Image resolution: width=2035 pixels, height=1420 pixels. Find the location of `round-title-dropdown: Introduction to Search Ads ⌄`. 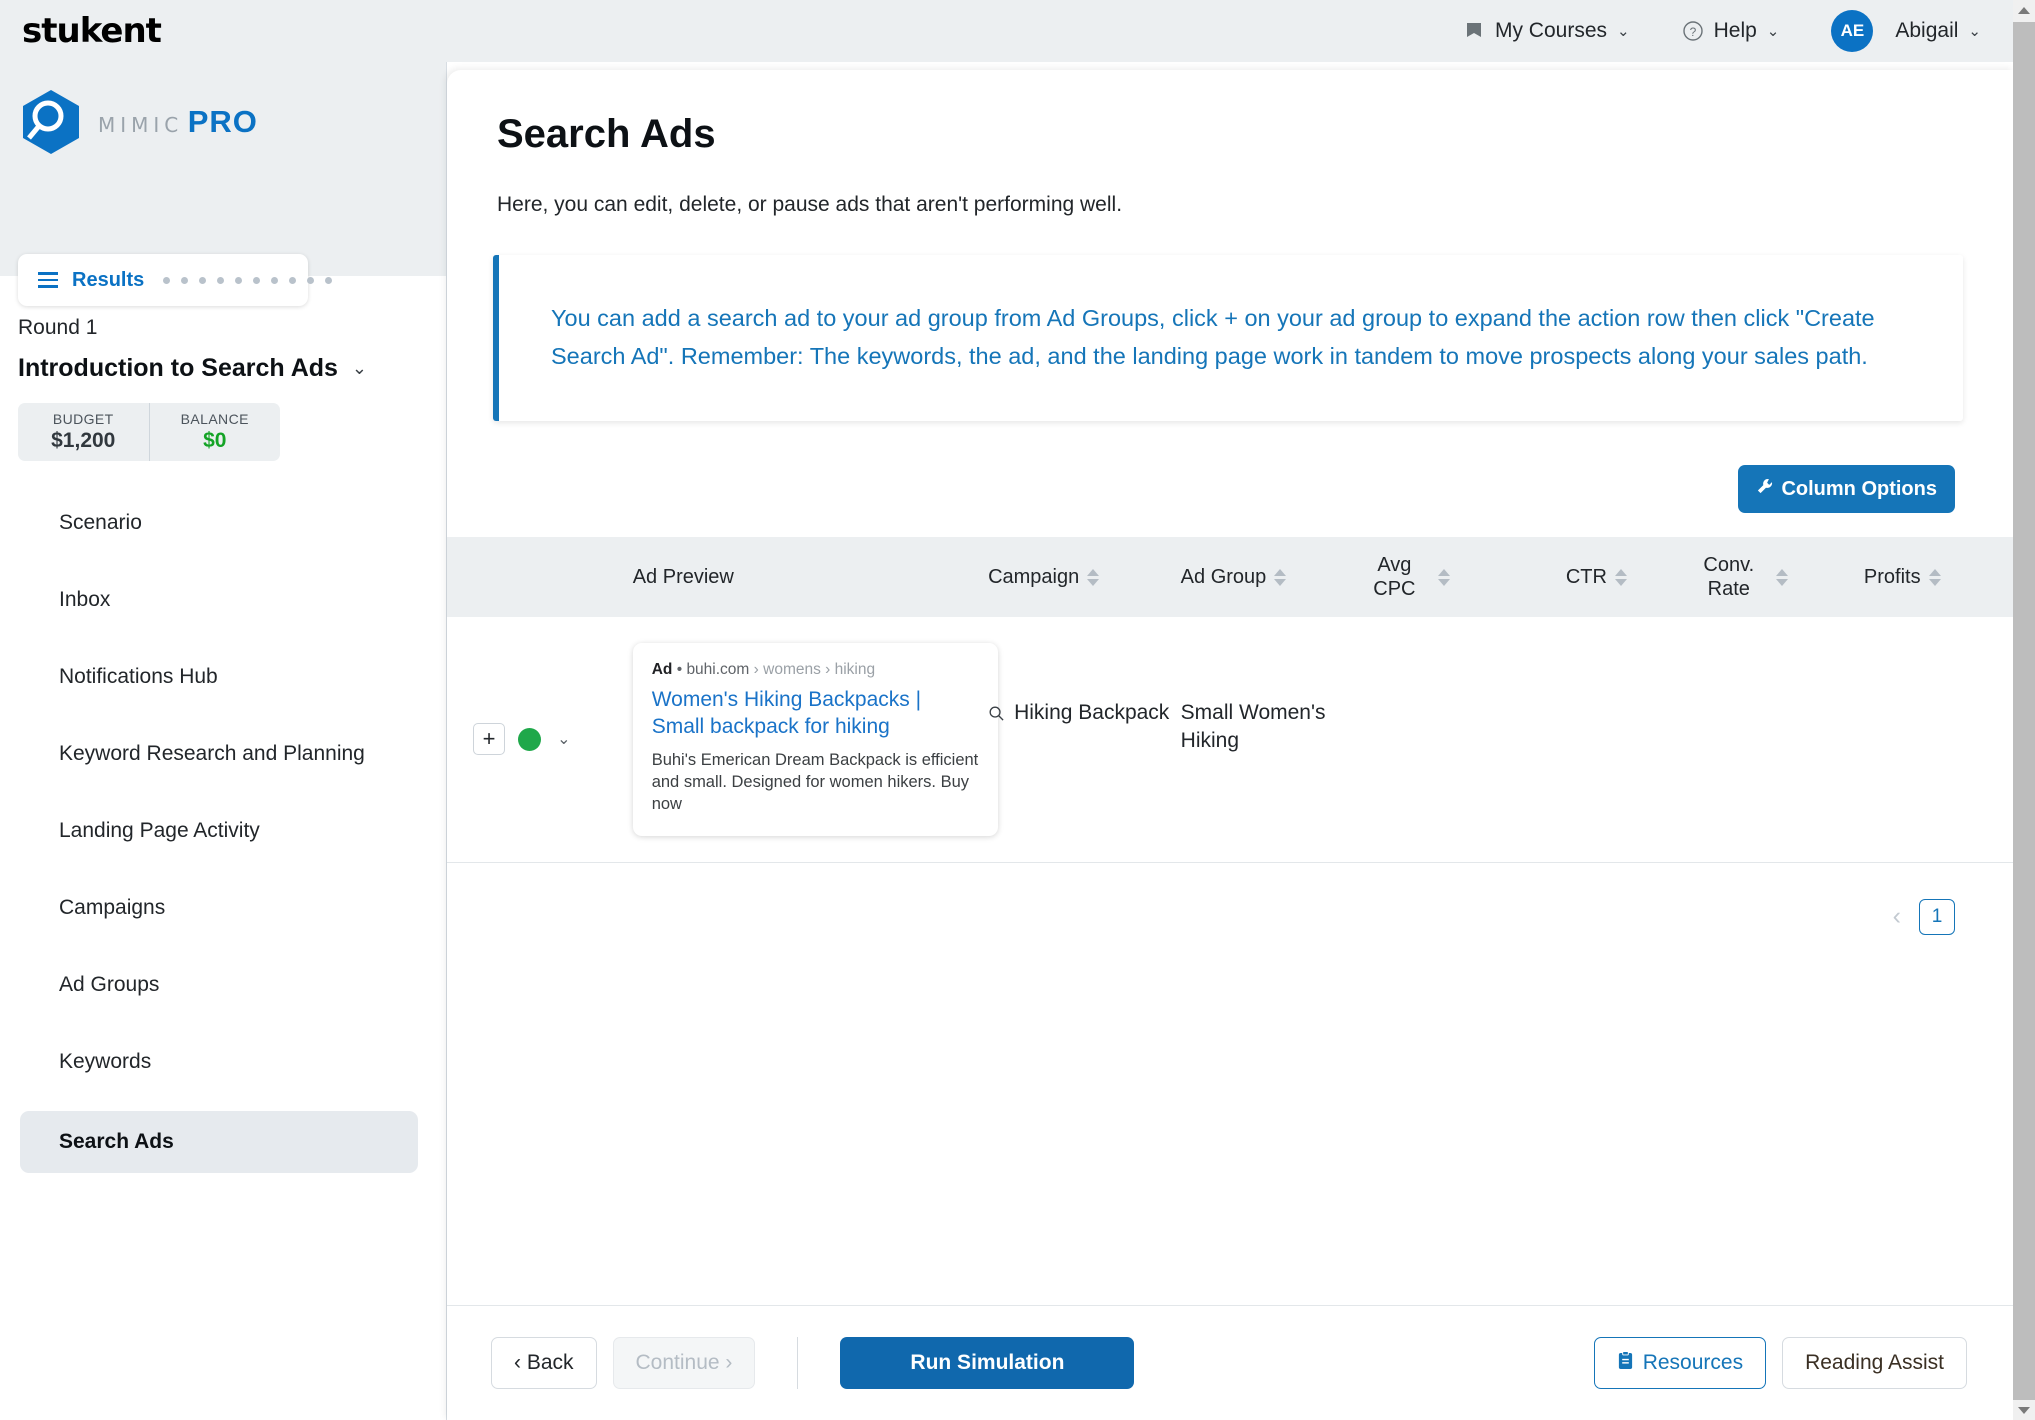

round-title-dropdown: Introduction to Search Ads ⌄ is located at coordinates (232, 368).